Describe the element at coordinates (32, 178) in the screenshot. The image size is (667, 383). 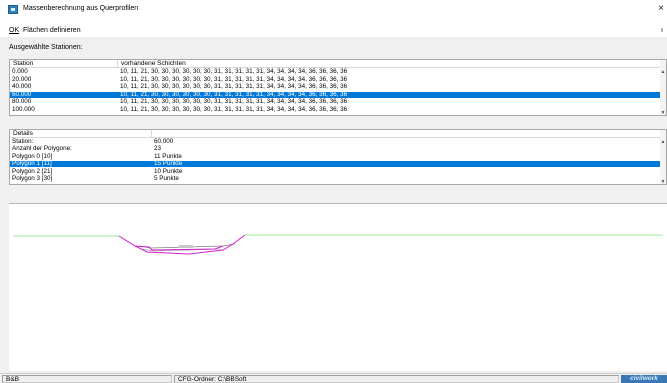
I see `details-key: Polygon 3 [30]` at that location.